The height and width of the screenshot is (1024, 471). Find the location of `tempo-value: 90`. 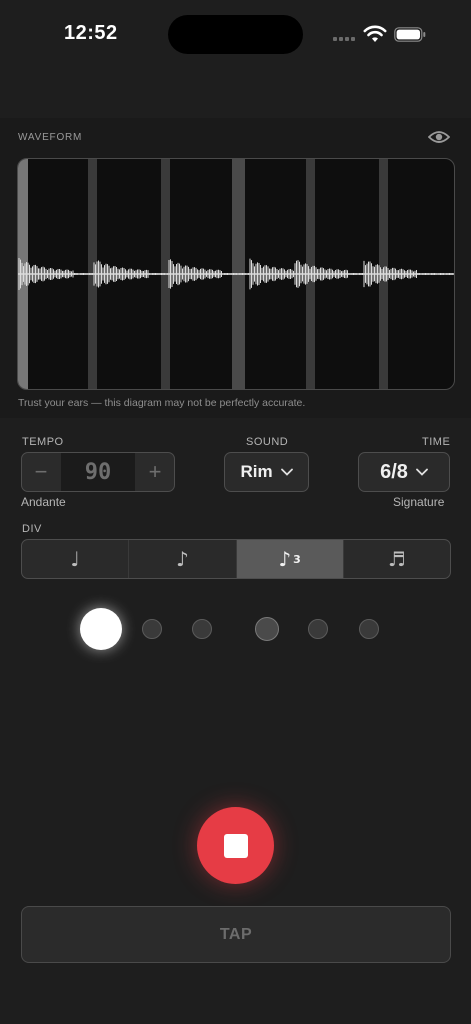

tempo-value: 90 is located at coordinates (98, 472).